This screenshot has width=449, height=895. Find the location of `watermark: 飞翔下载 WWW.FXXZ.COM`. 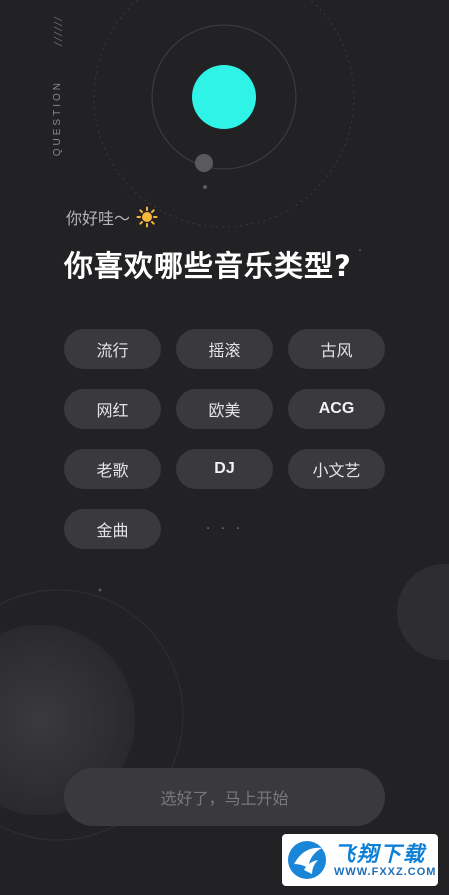

watermark: 飞翔下载 WWW.FXXZ.COM is located at coordinates (360, 860).